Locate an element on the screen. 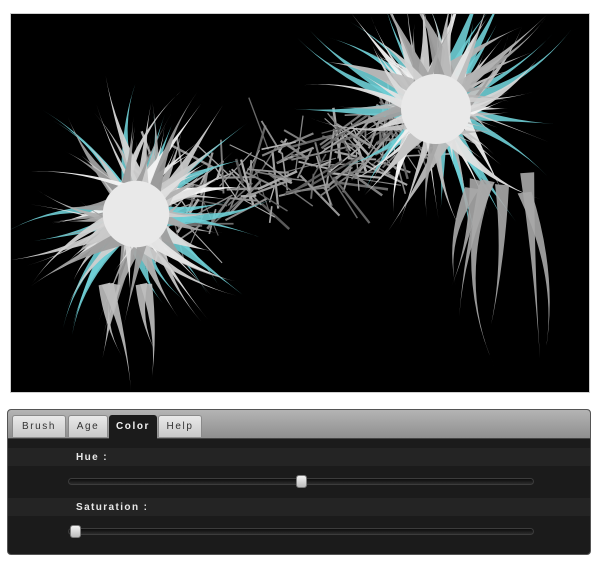 This screenshot has height=564, width=600. saturation-slider is located at coordinates (301, 531).